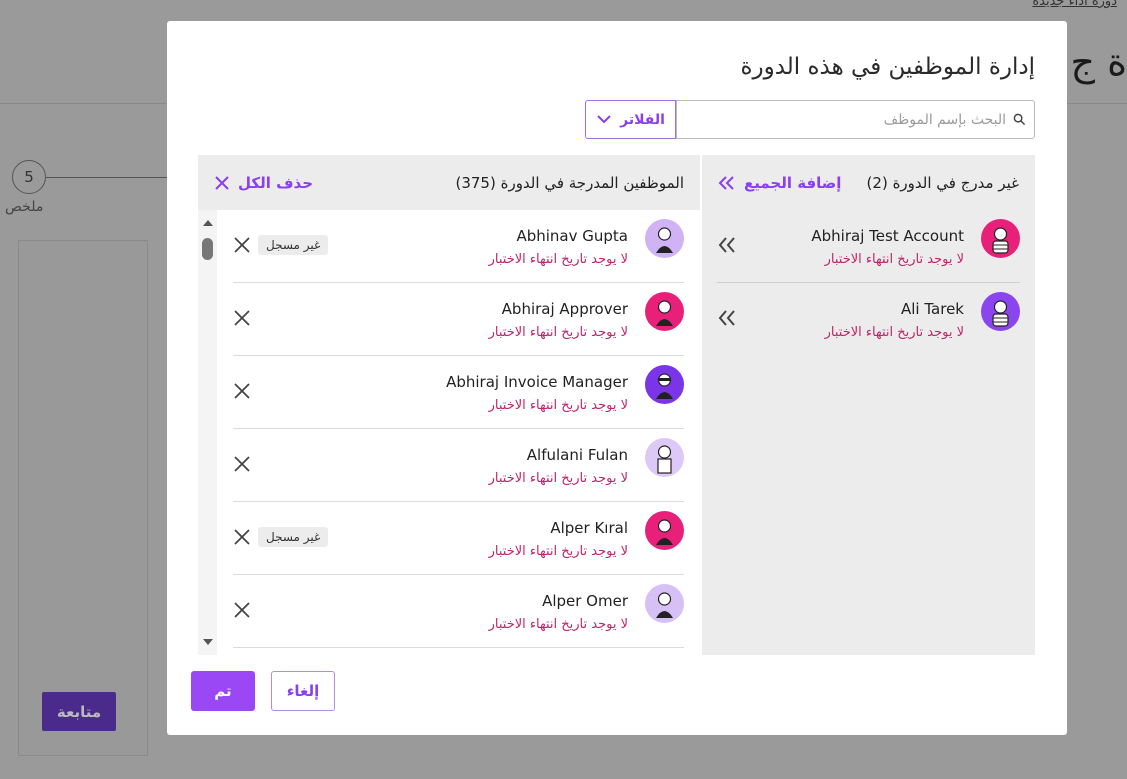 This screenshot has height=779, width=1127. What do you see at coordinates (24, 207) in the screenshot?
I see `step-label: ملخص` at bounding box center [24, 207].